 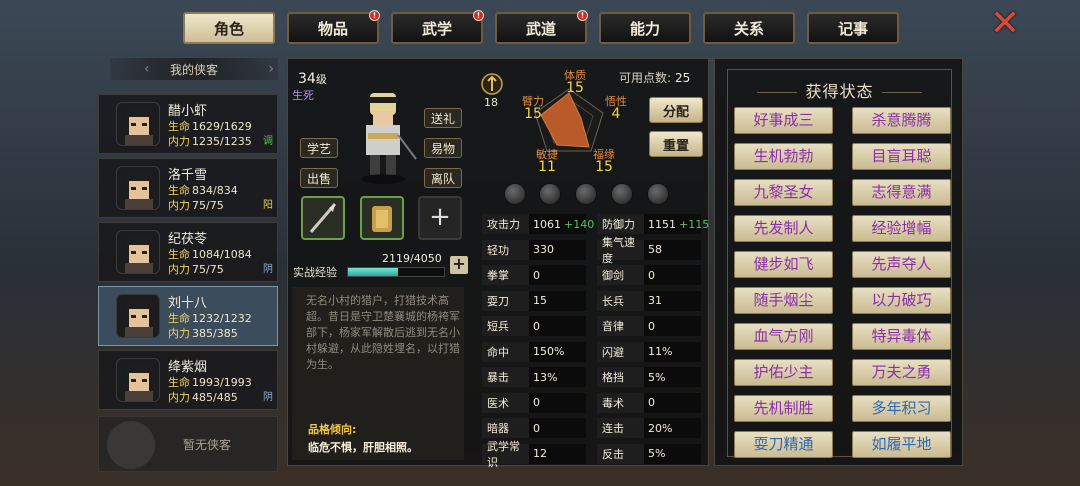 What do you see at coordinates (783, 156) in the screenshot?
I see `status-badge: 生机勃勃` at bounding box center [783, 156].